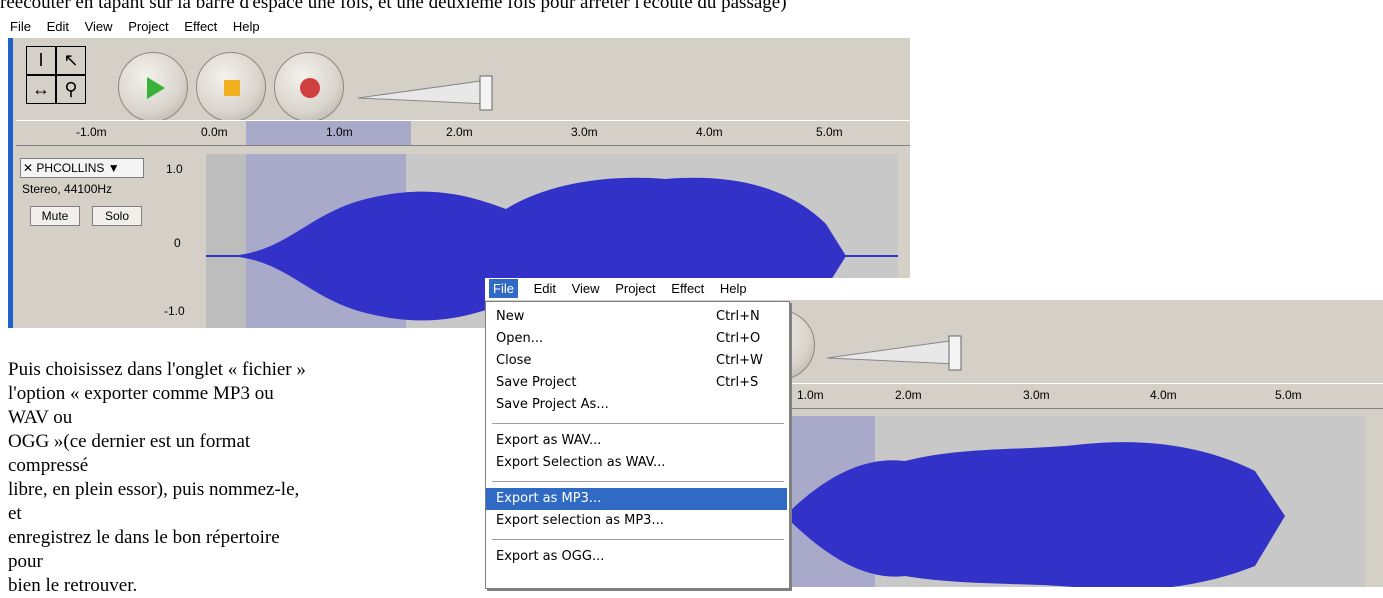  I want to click on menu-item-close: Close Ctrl+W, so click(636, 361).